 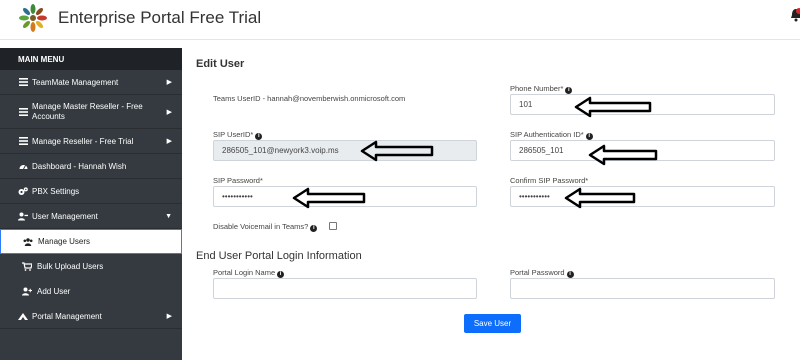 What do you see at coordinates (244, 272) in the screenshot?
I see `portal-login-name-label-text: Portal Login Name` at bounding box center [244, 272].